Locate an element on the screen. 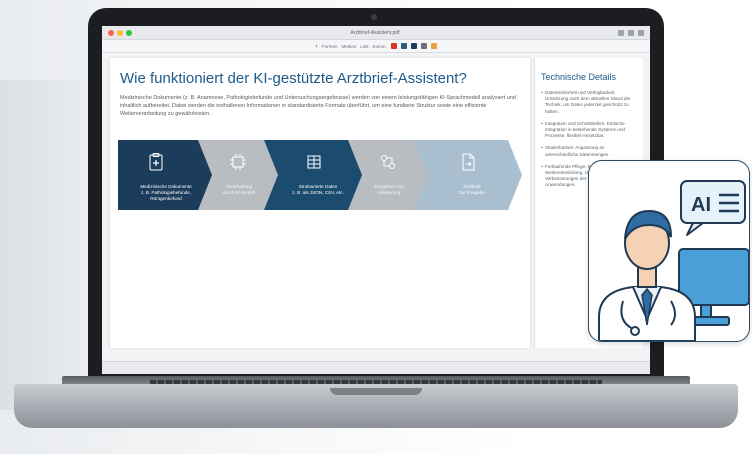  process-step-5: Arztbrief zur Freigabe is located at coordinates (468, 175).